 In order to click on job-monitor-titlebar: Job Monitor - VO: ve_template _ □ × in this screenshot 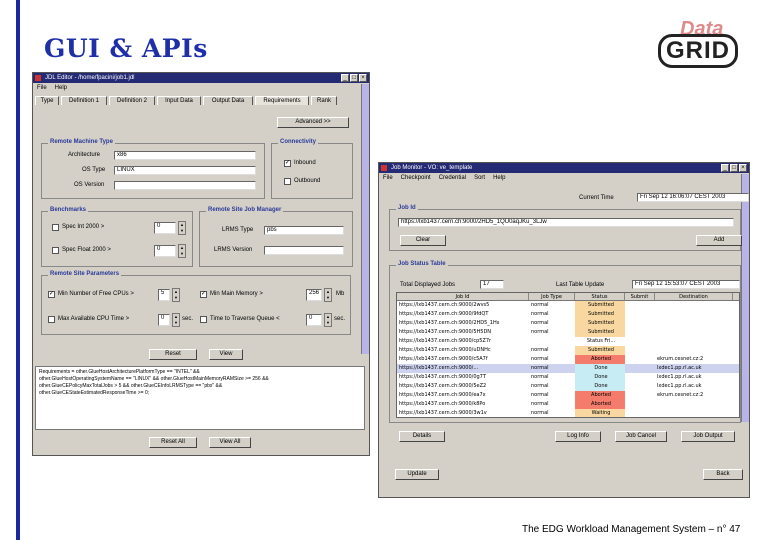, I will do `click(564, 168)`.